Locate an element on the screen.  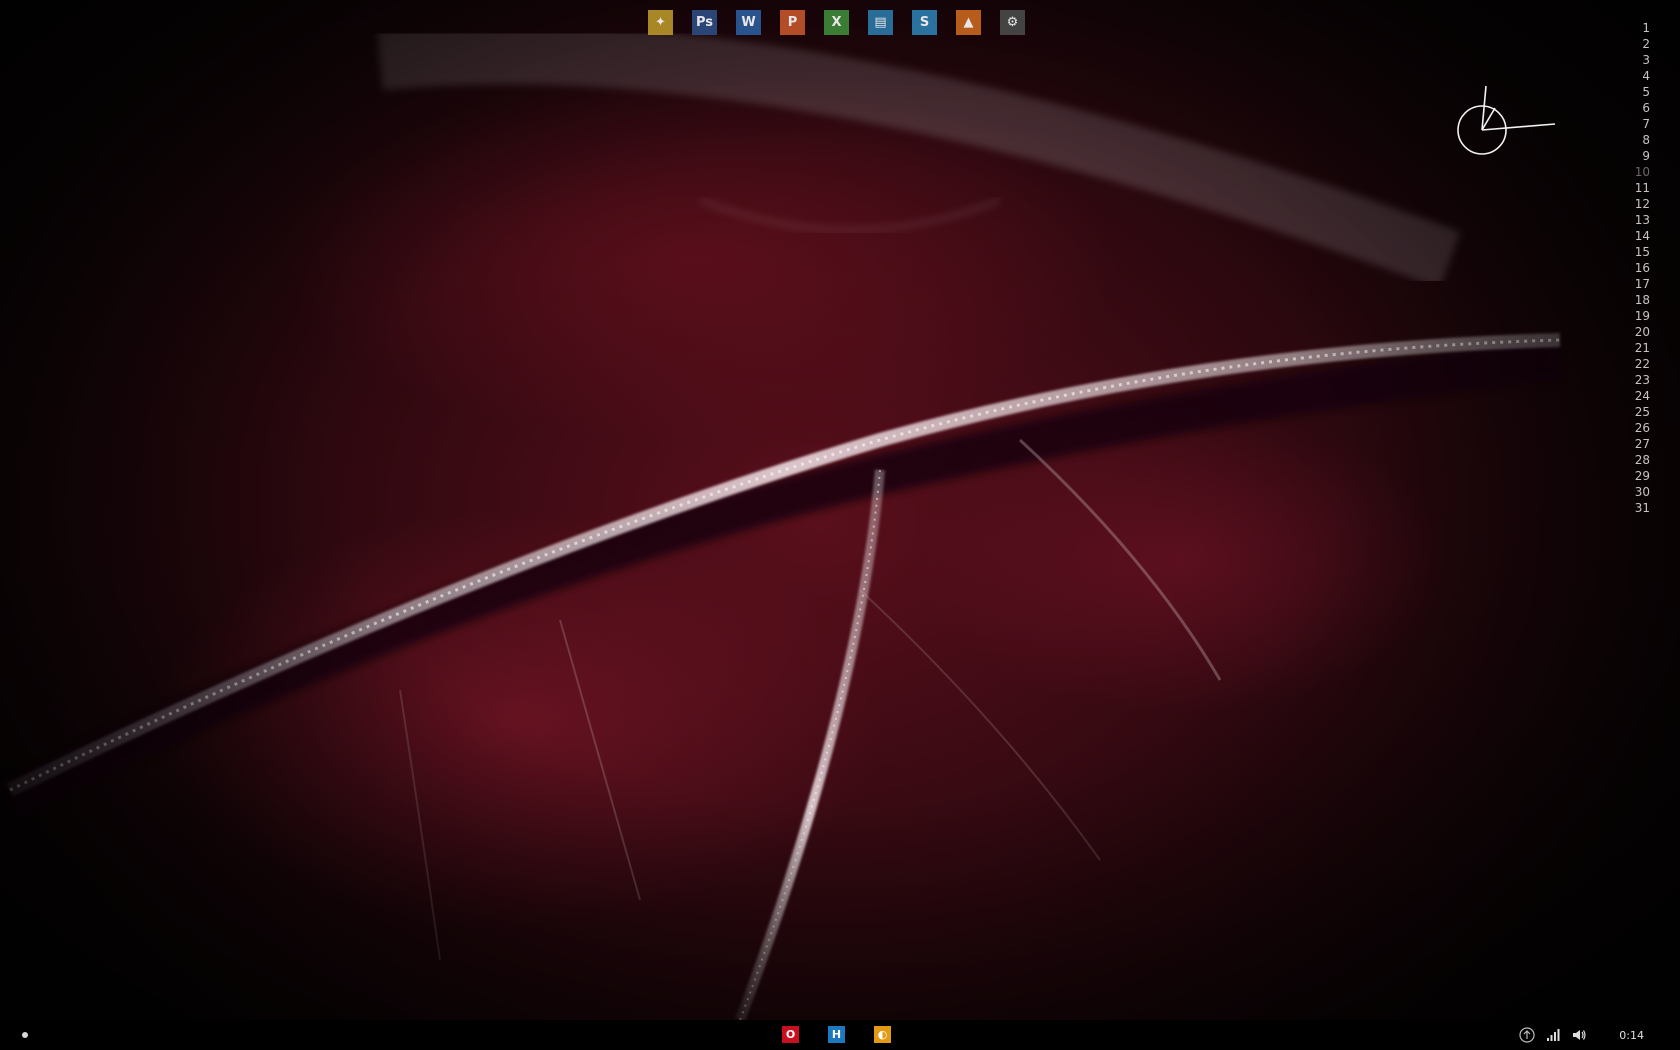
start-button is located at coordinates (25, 1035).